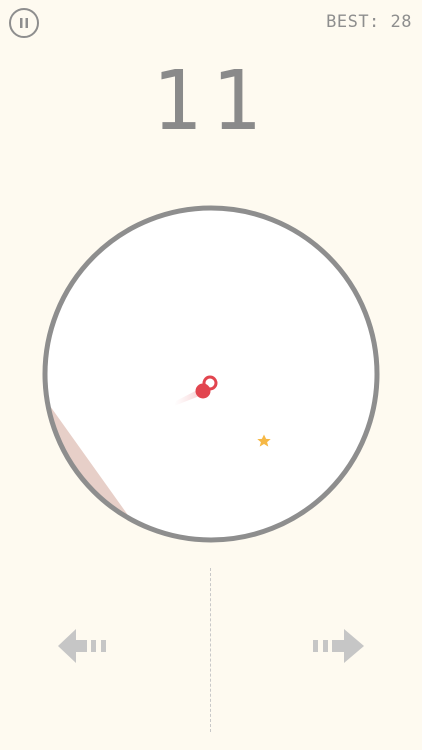 The height and width of the screenshot is (750, 422). What do you see at coordinates (84, 646) in the screenshot?
I see `arrow-left-icon` at bounding box center [84, 646].